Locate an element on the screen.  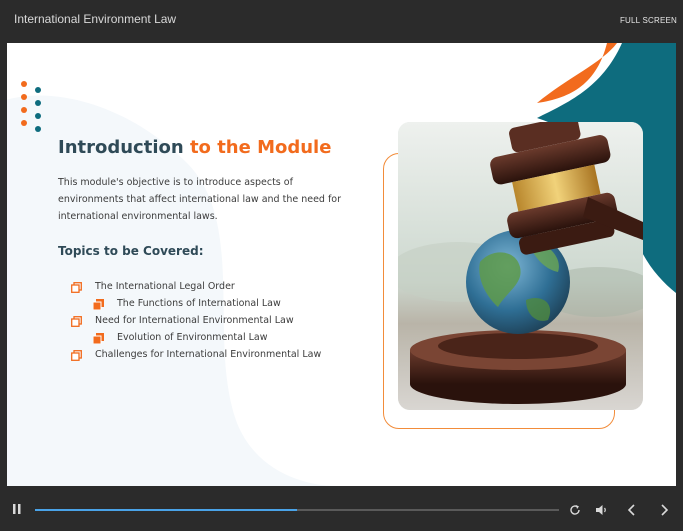
topic-label: Evolution of Environmental Law is located at coordinates (192, 337).